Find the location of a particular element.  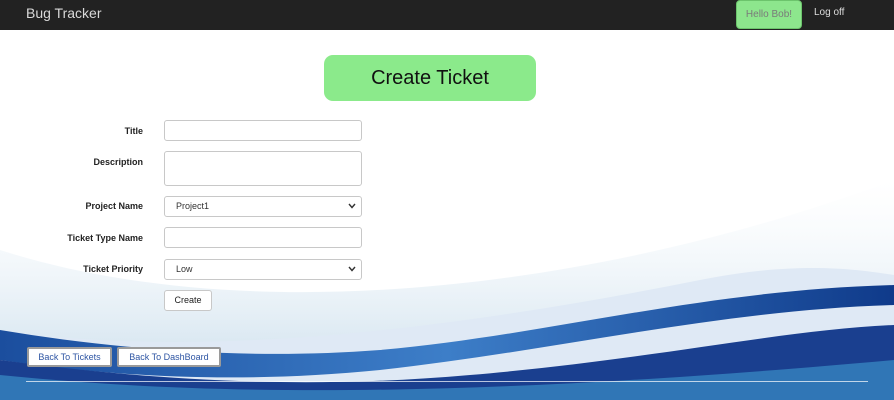

back-to-tickets-button: Back To Tickets is located at coordinates (69, 357).